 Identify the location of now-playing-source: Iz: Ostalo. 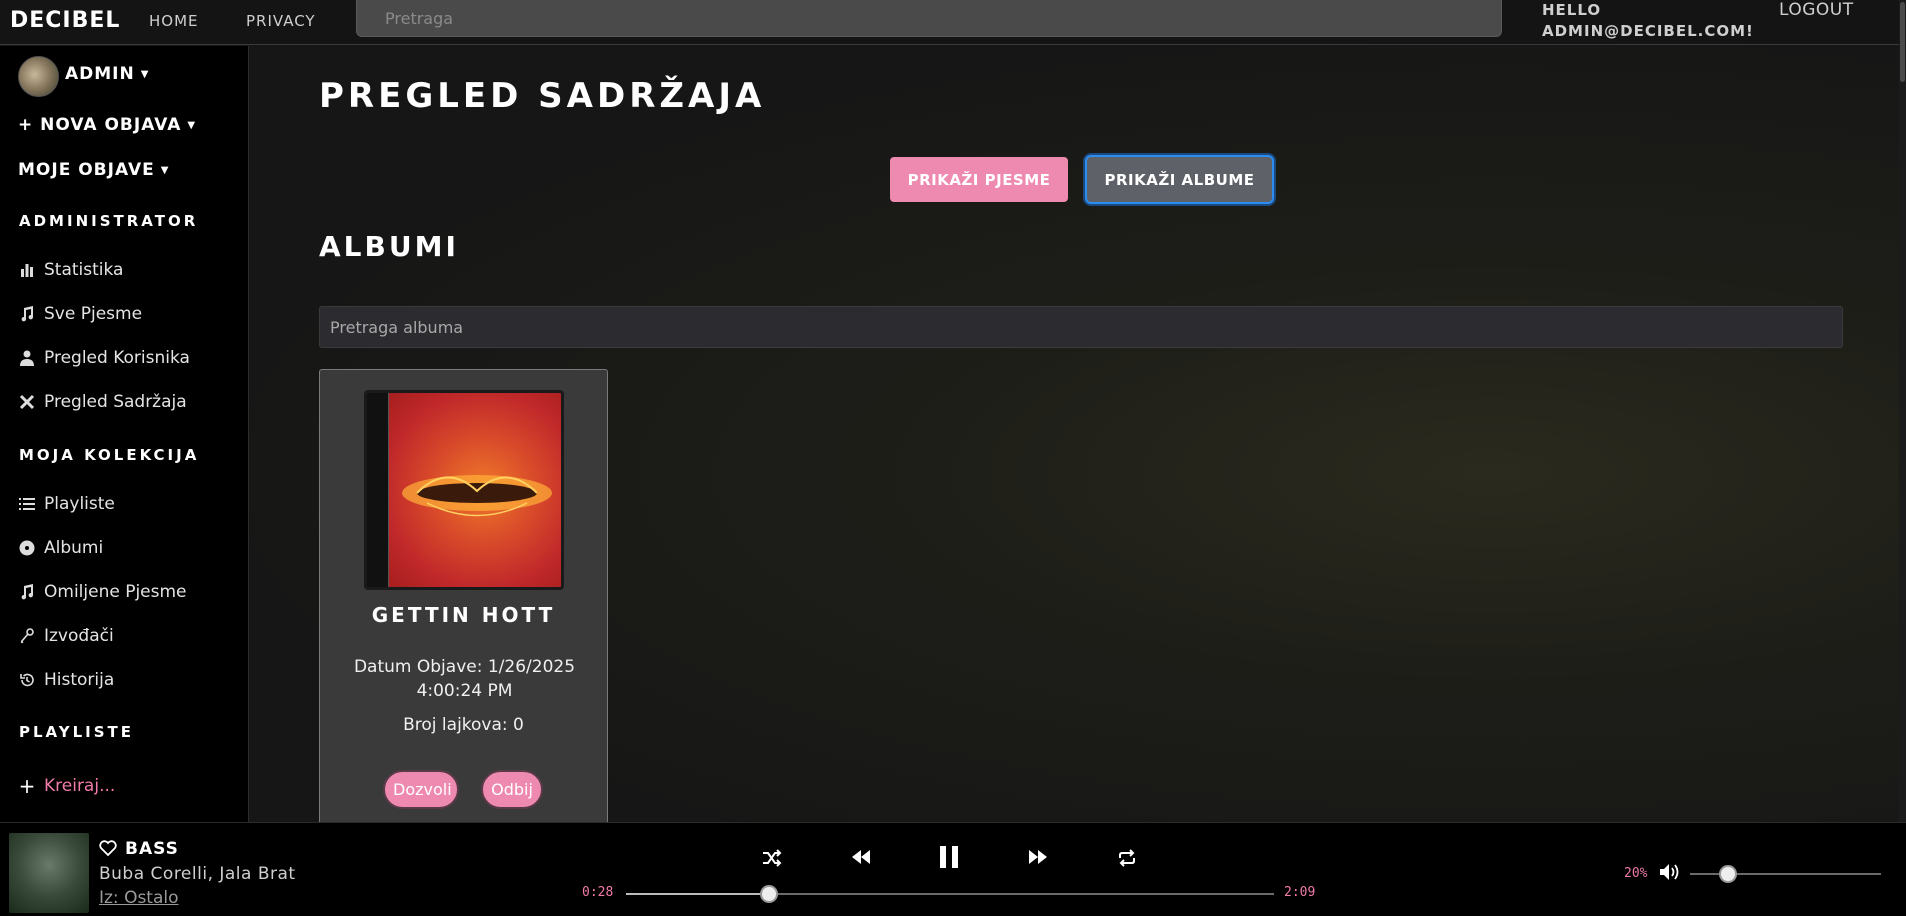
(139, 898).